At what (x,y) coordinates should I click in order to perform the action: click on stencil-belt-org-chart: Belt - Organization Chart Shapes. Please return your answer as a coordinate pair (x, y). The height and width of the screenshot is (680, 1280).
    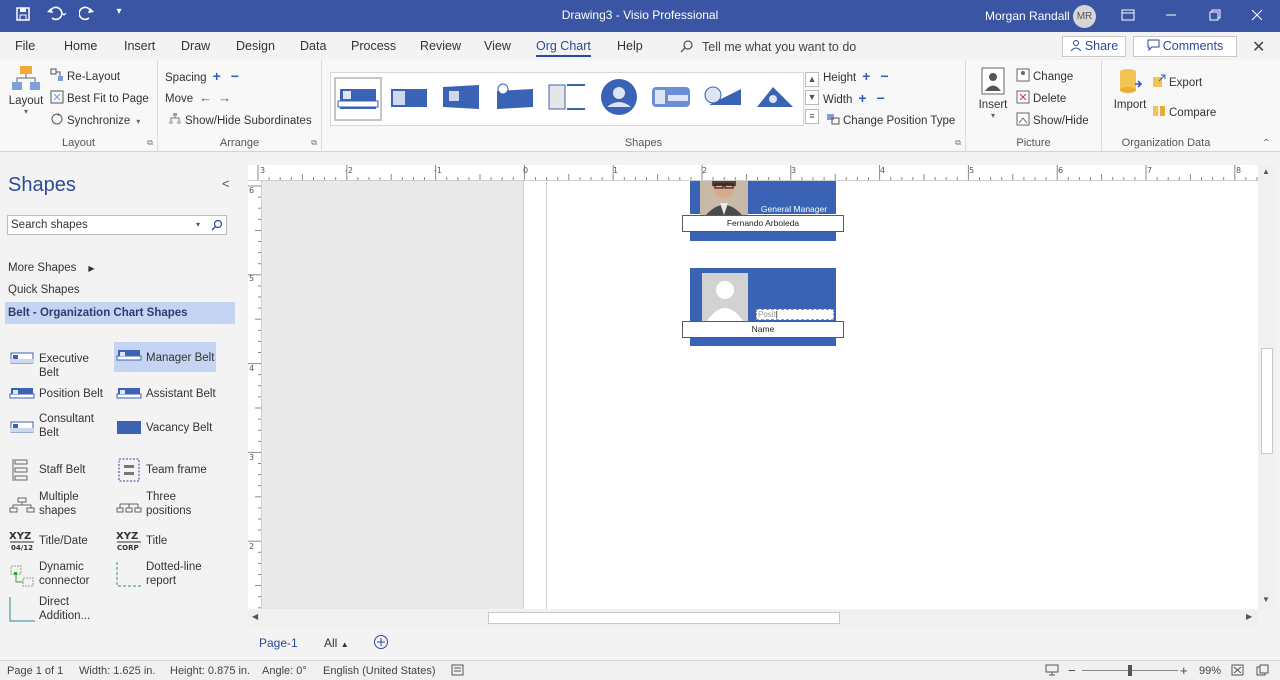
    Looking at the image, I should click on (120, 313).